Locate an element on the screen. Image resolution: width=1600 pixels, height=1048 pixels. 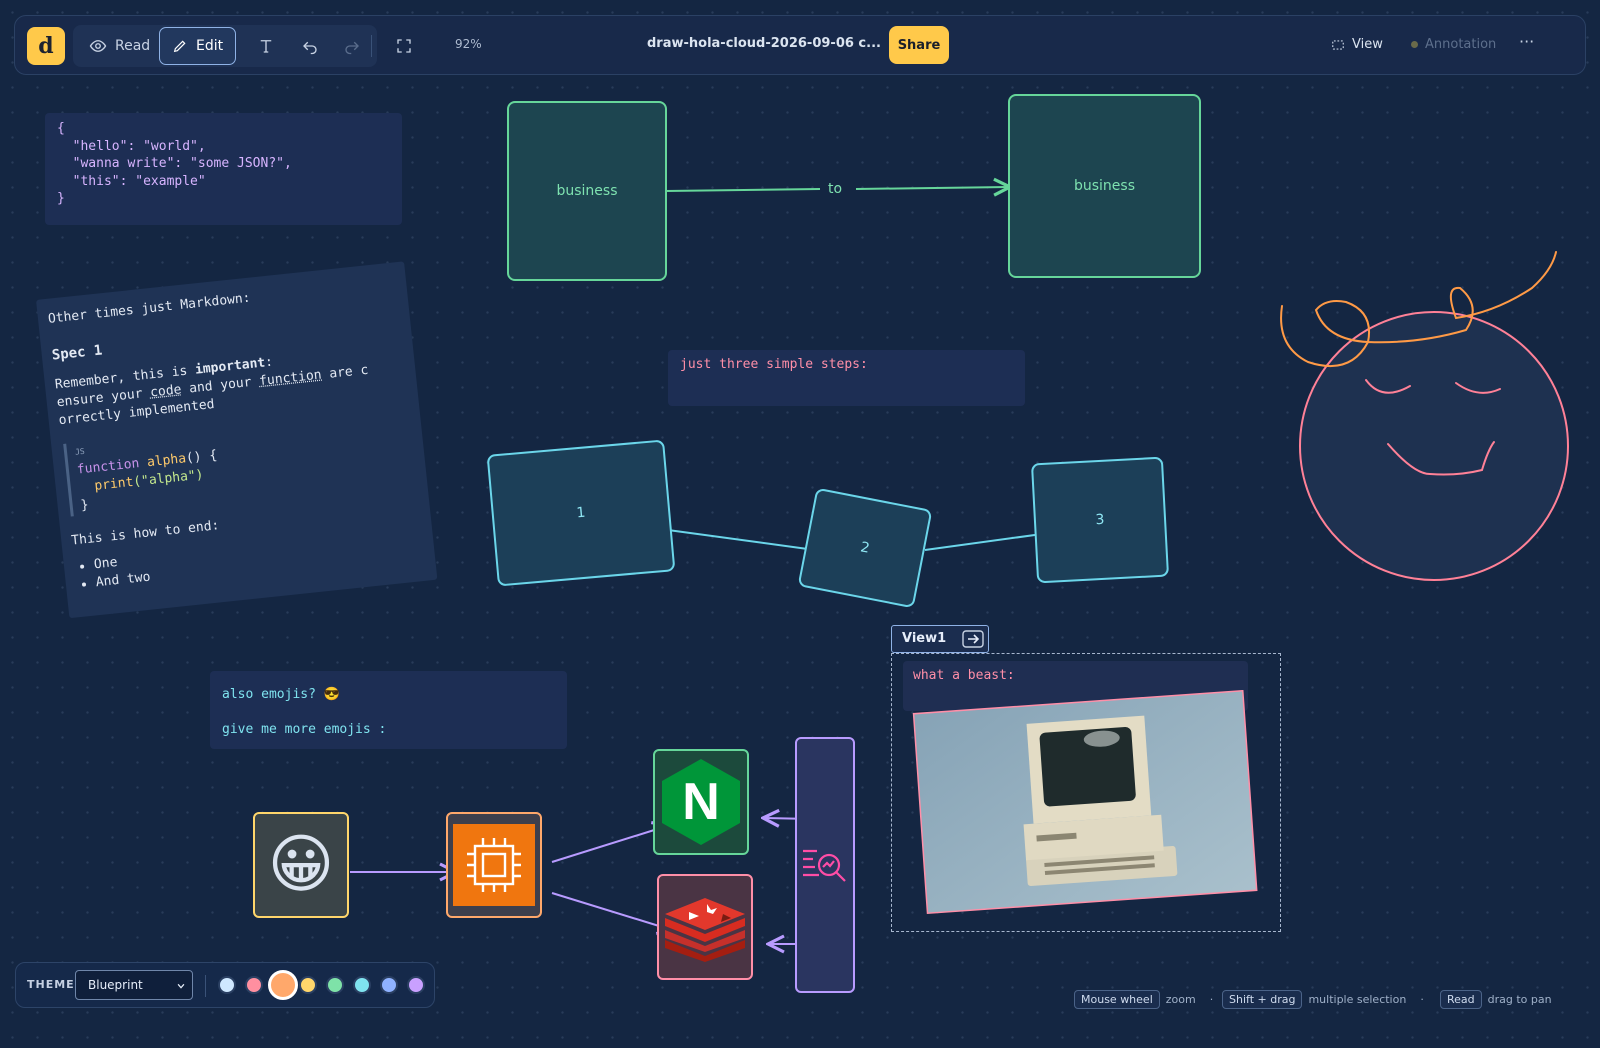
emoji-line: give me more emojis : is located at coordinates (304, 729).